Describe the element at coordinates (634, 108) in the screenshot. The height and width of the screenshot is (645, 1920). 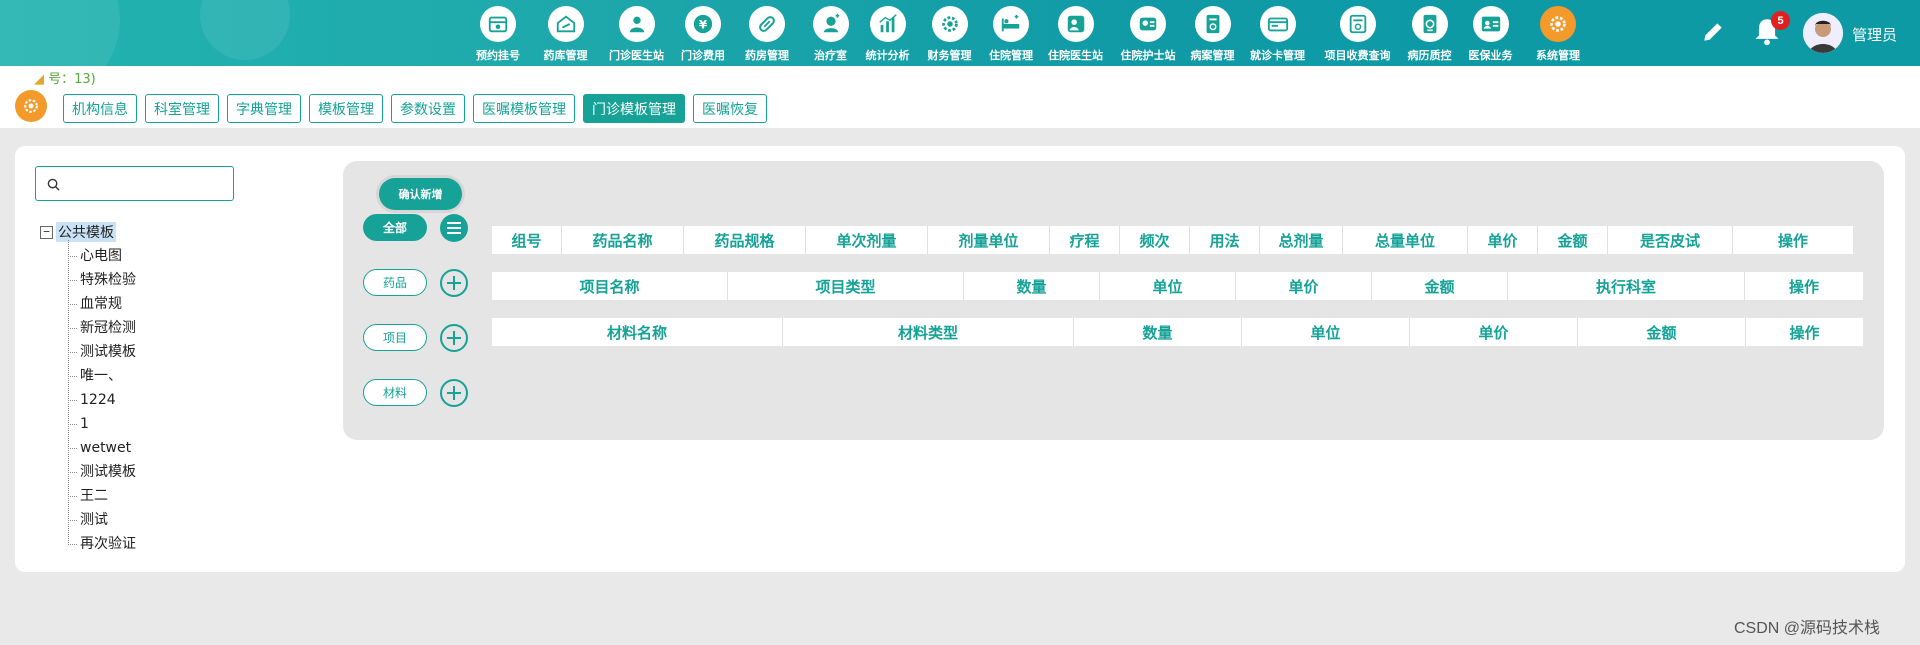
I see `tab-6: 门诊模板管理` at that location.